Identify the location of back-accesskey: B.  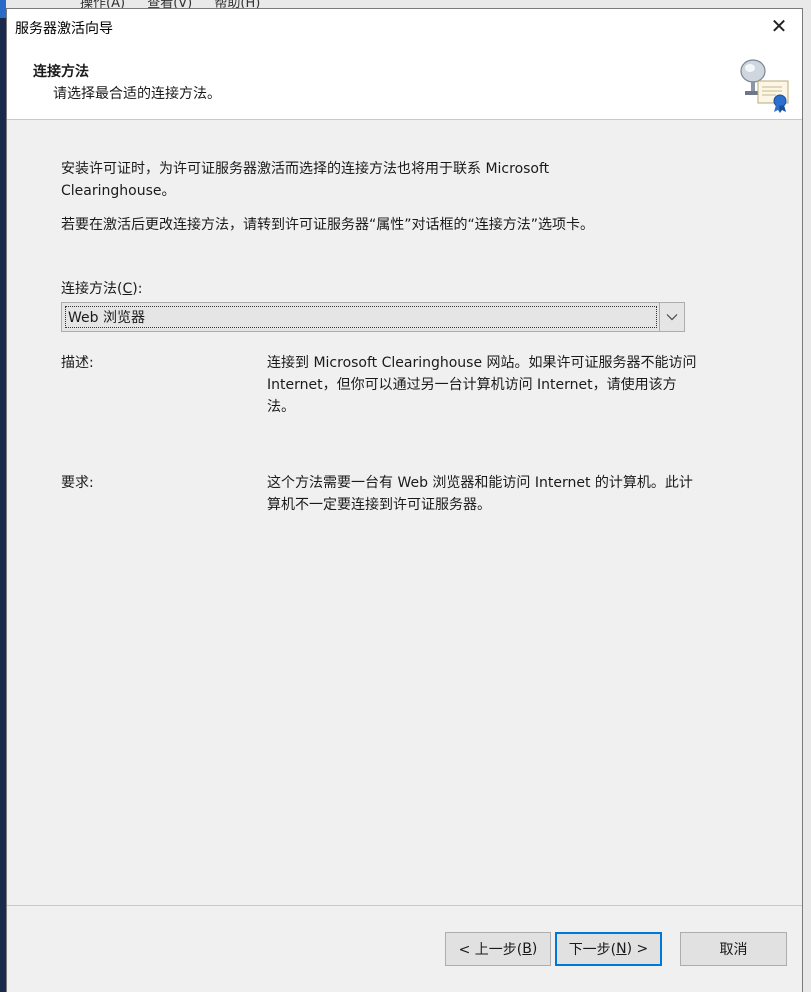
(527, 949).